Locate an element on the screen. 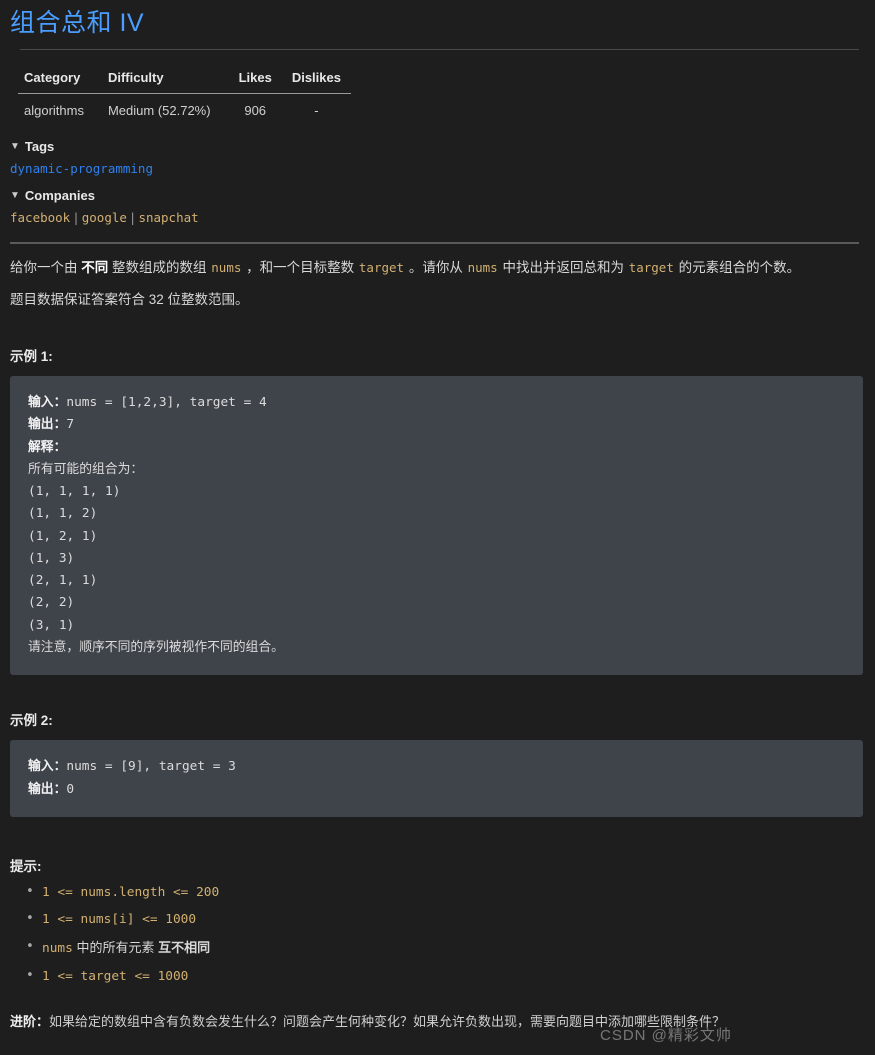 Image resolution: width=875 pixels, height=1055 pixels. title-divider is located at coordinates (439, 50).